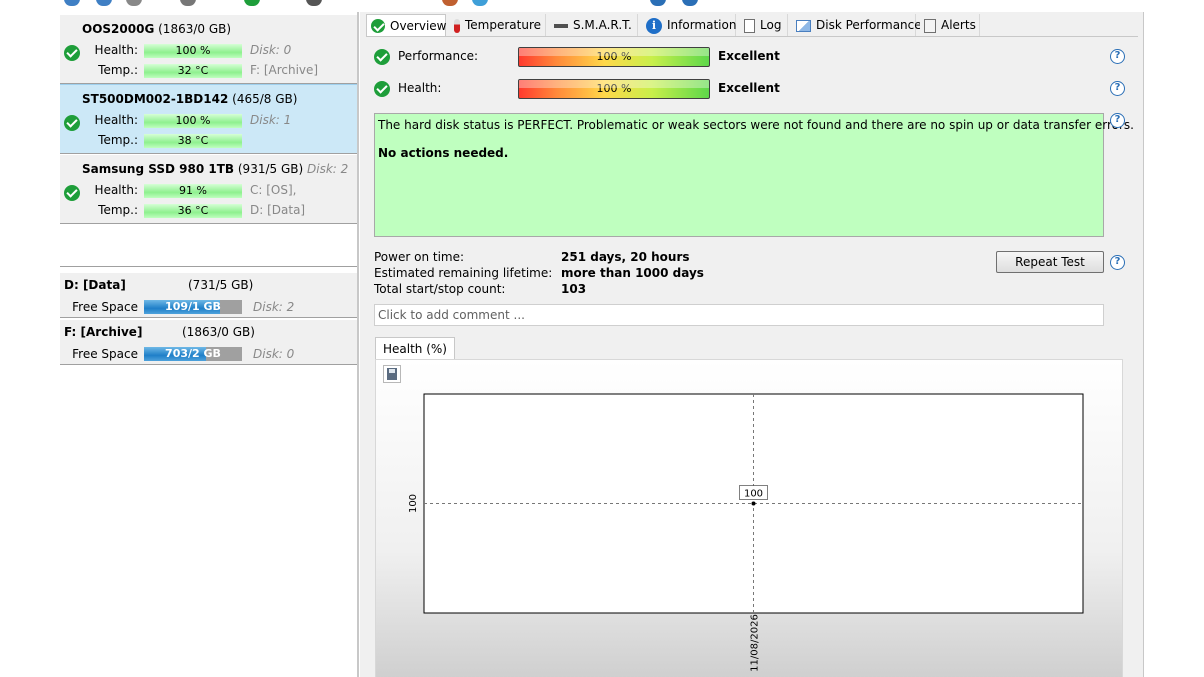 This screenshot has width=1204, height=677. I want to click on temp-bar: 32 °C, so click(193, 71).